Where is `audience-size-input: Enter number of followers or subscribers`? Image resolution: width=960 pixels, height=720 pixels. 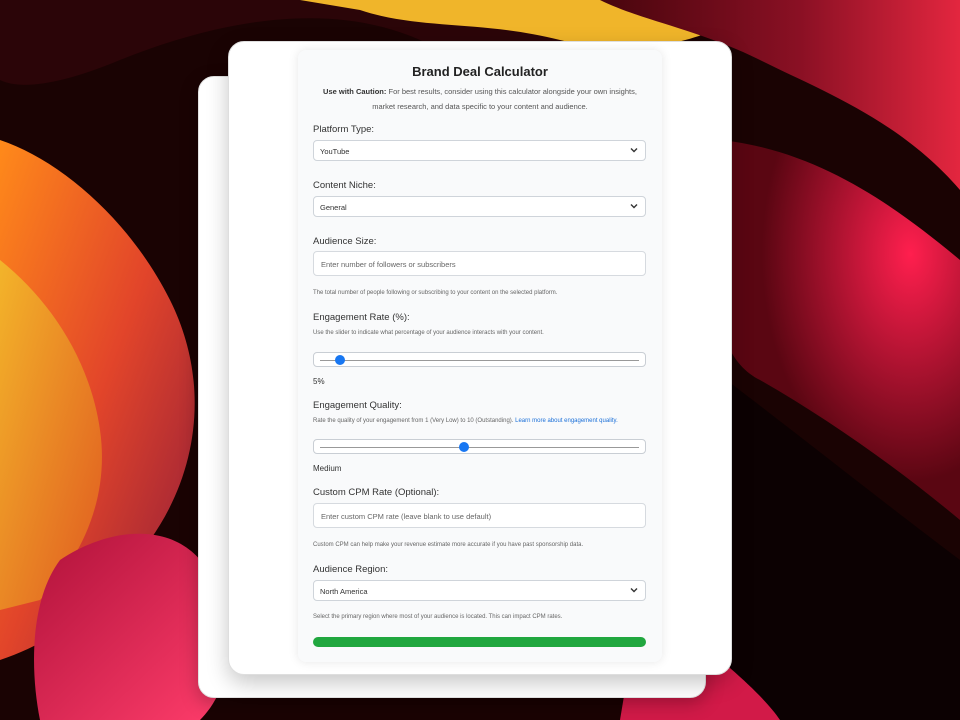 audience-size-input: Enter number of followers or subscribers is located at coordinates (479, 263).